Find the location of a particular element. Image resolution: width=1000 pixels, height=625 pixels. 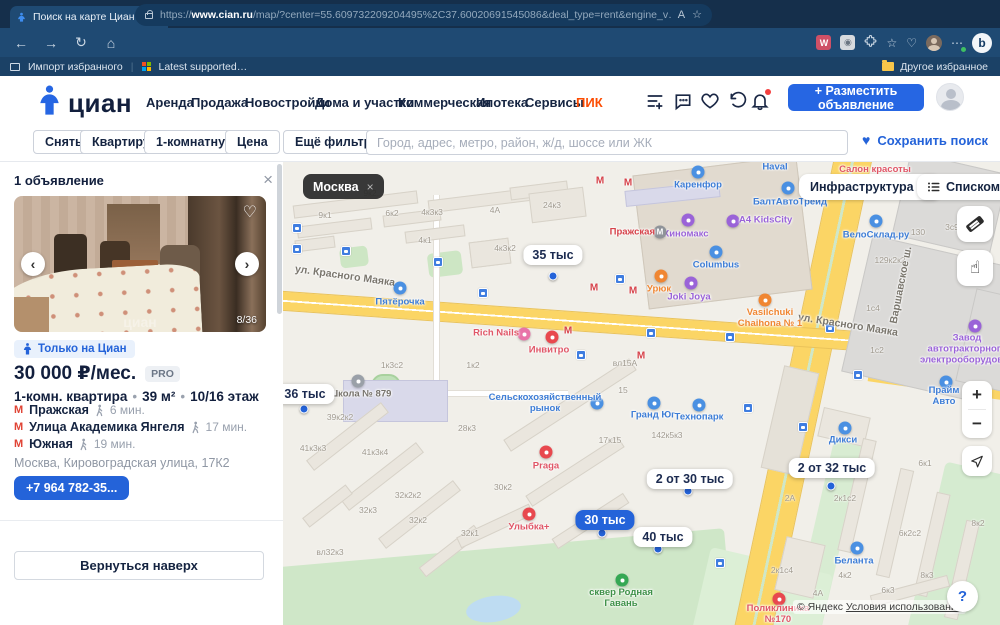

read-aloud-icon: A is located at coordinates (681, 15).